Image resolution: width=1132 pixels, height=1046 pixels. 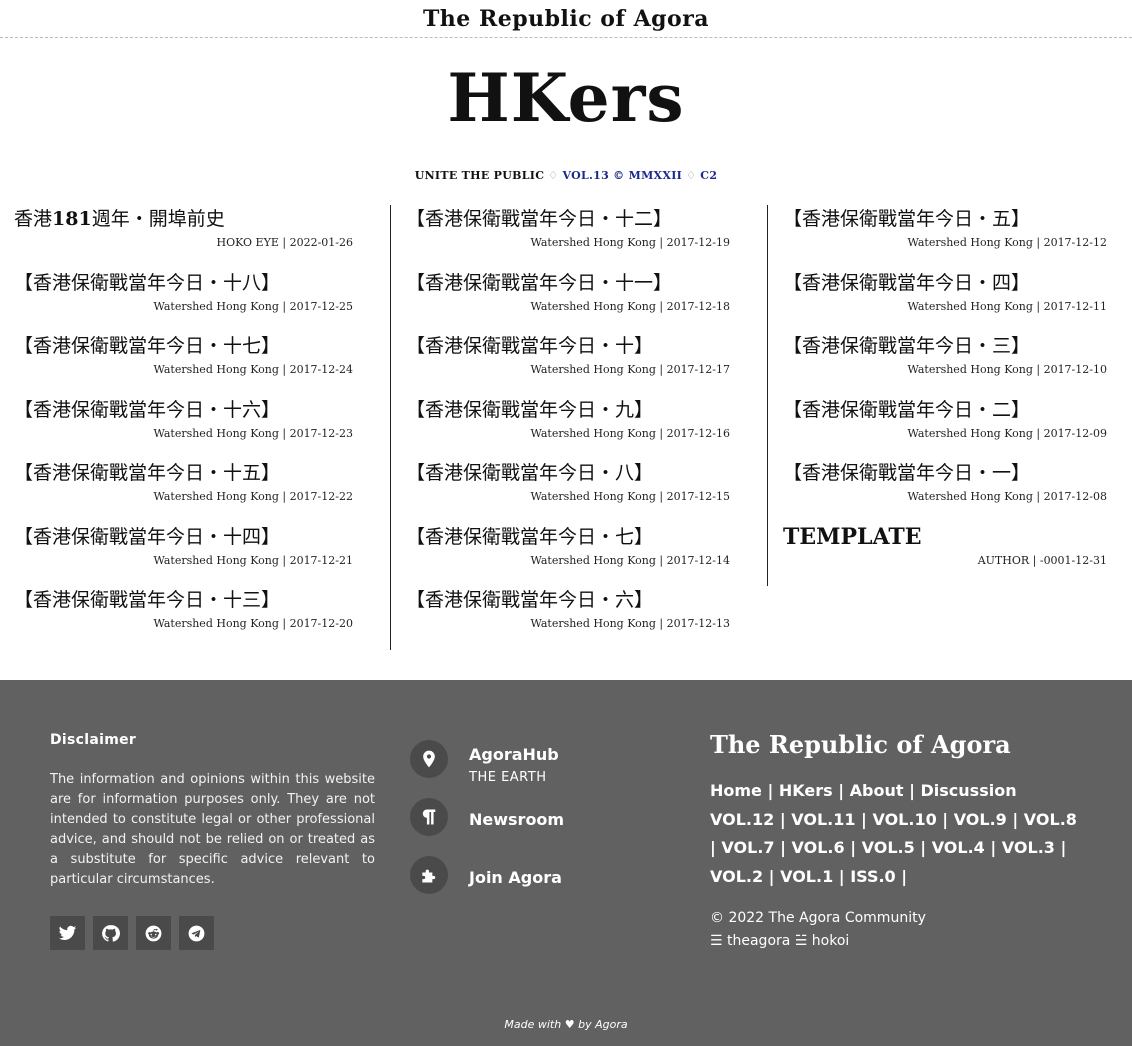 I want to click on nav-link-about: About, so click(x=877, y=790).